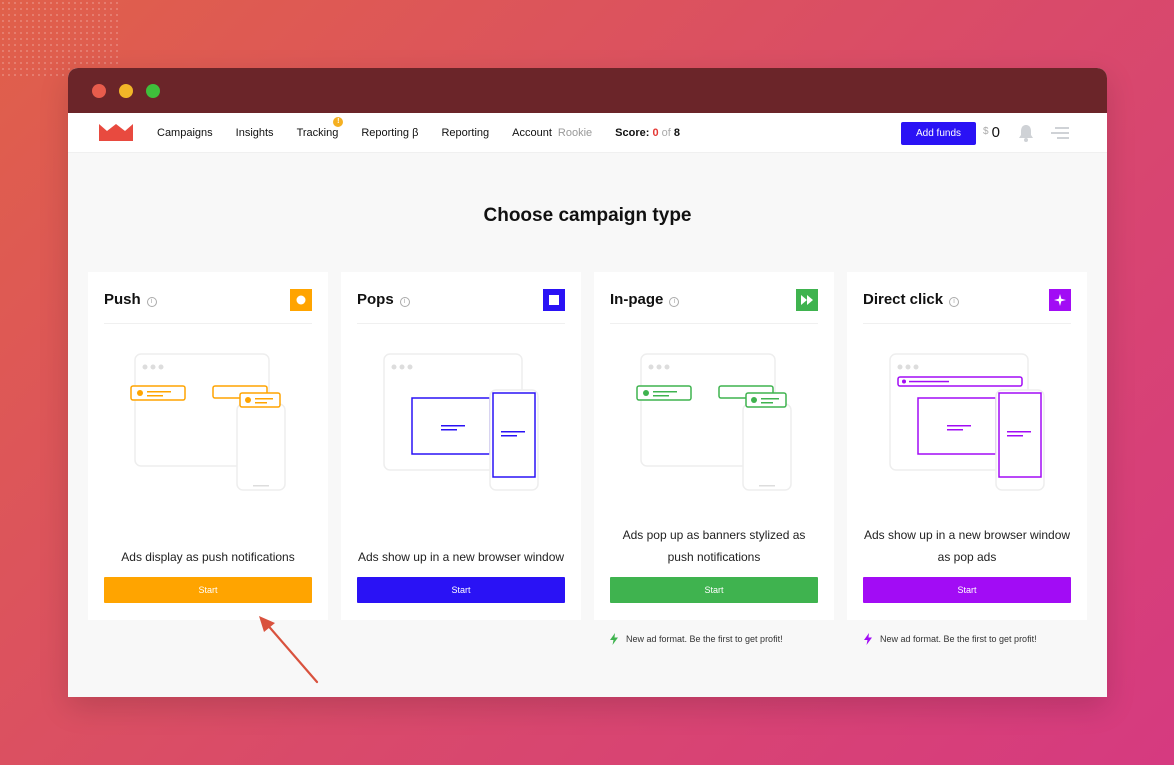 The width and height of the screenshot is (1174, 765). What do you see at coordinates (714, 422) in the screenshot?
I see `inpage-illustration` at bounding box center [714, 422].